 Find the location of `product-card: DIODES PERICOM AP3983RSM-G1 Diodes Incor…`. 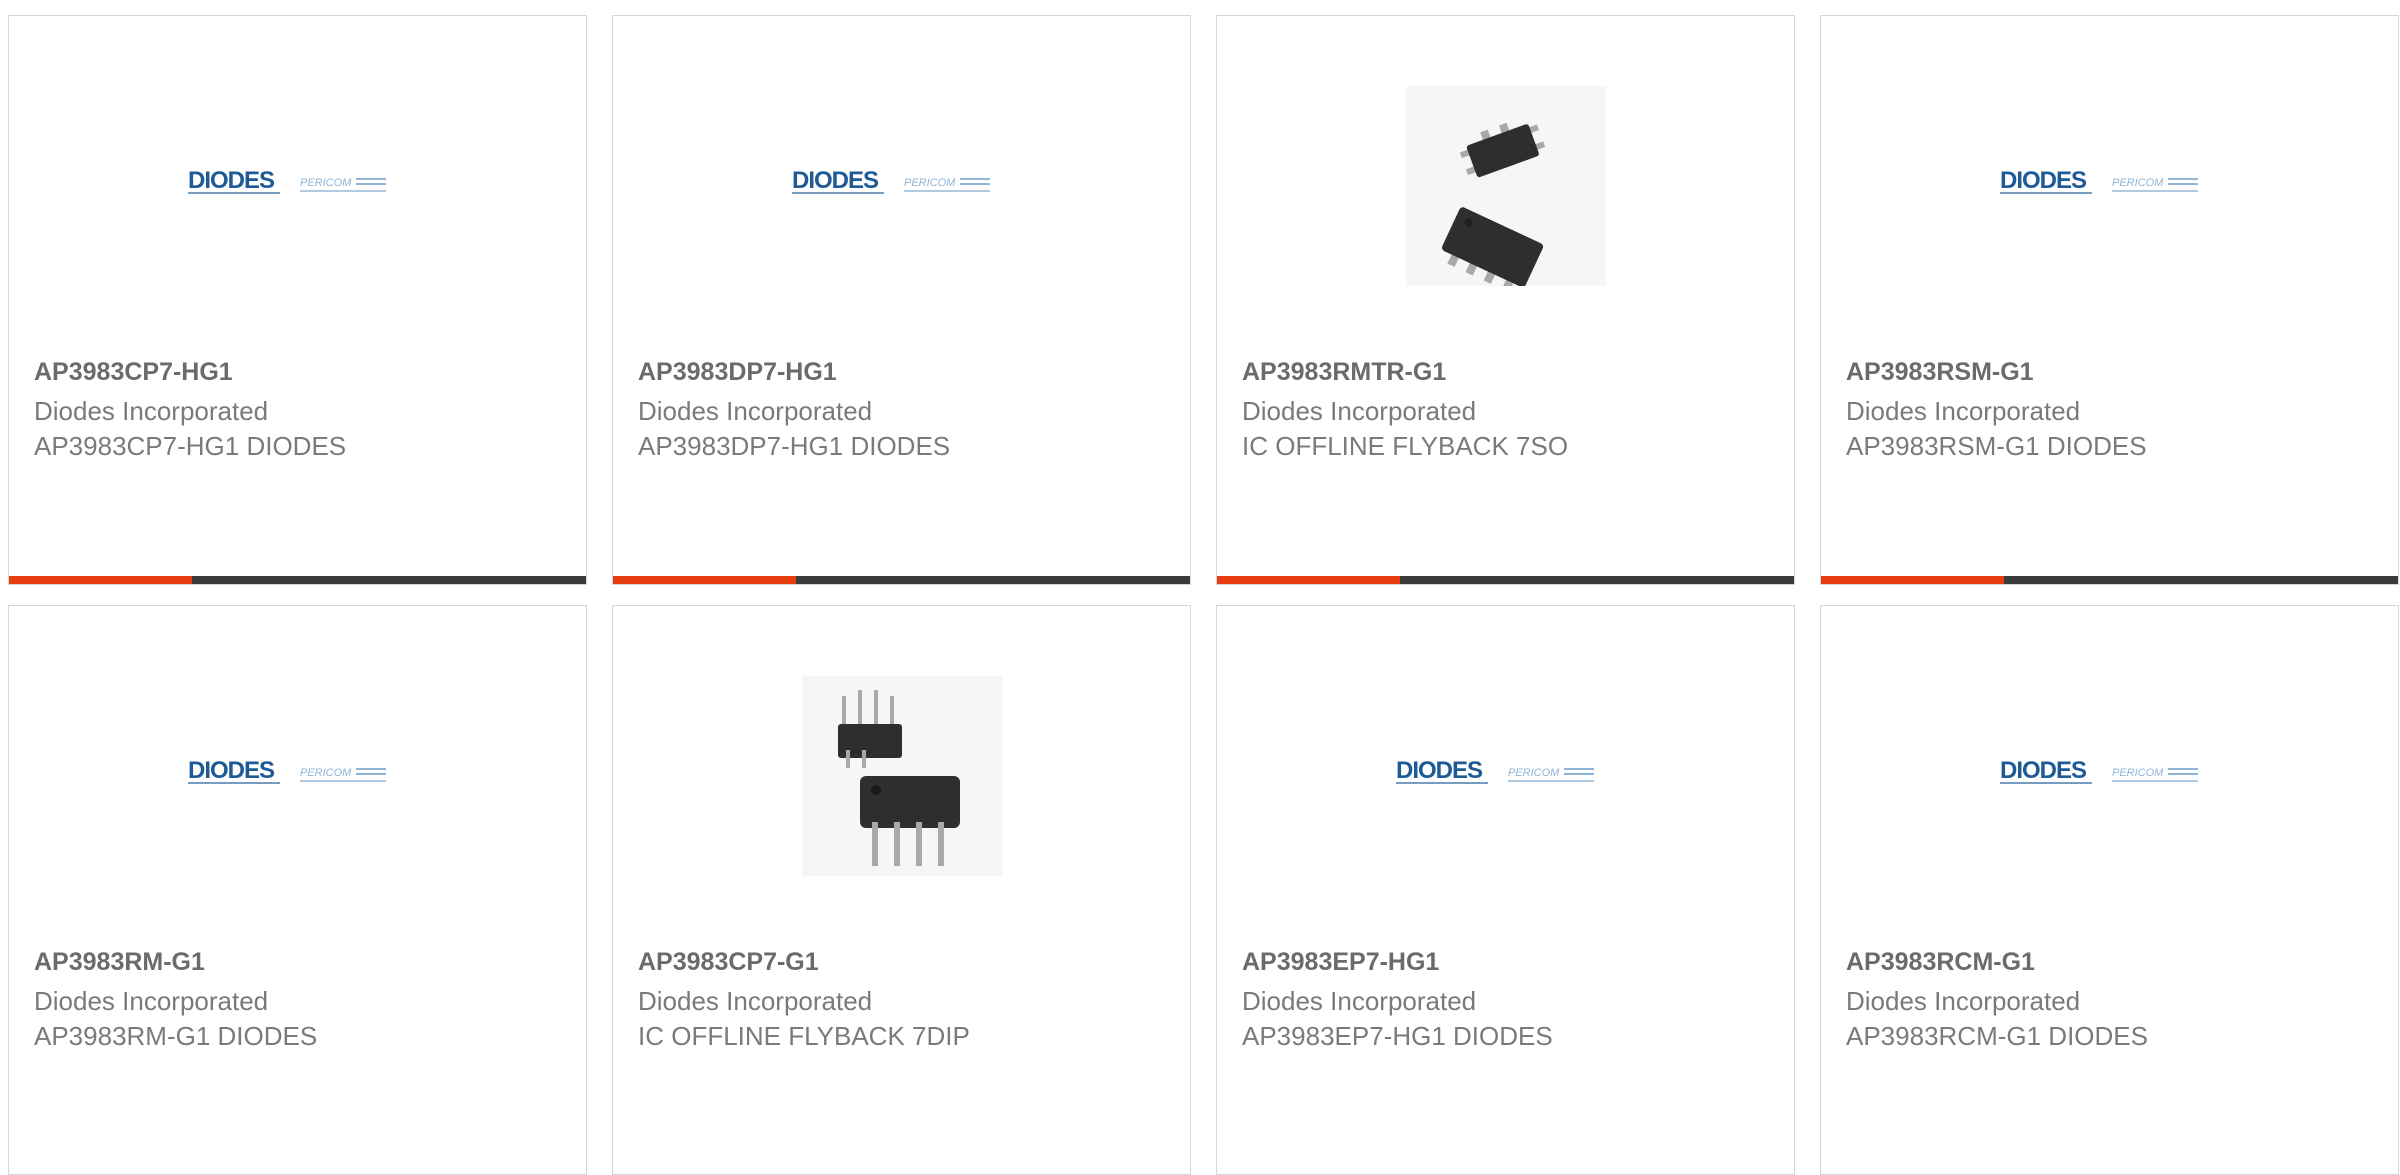

product-card: DIODES PERICOM AP3983RSM-G1 Diodes Incor… is located at coordinates (2109, 300).